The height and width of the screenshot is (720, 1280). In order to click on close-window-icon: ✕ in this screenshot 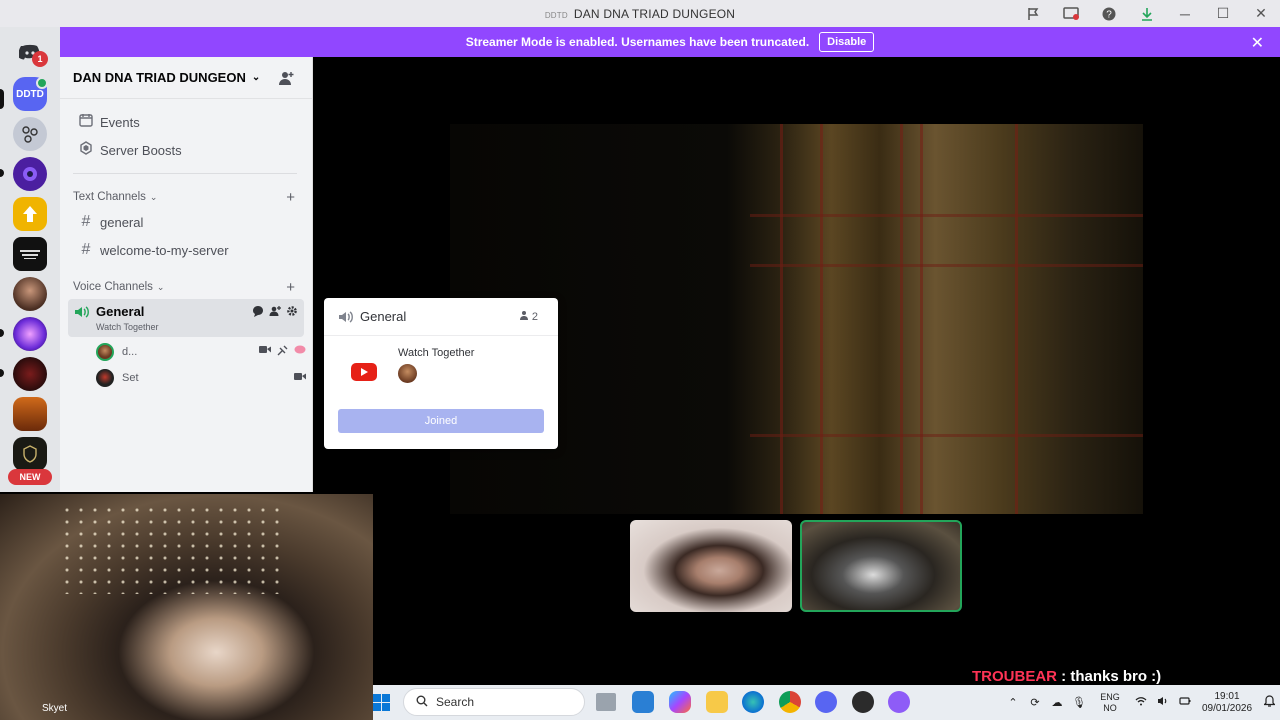, I will do `click(1261, 13)`.